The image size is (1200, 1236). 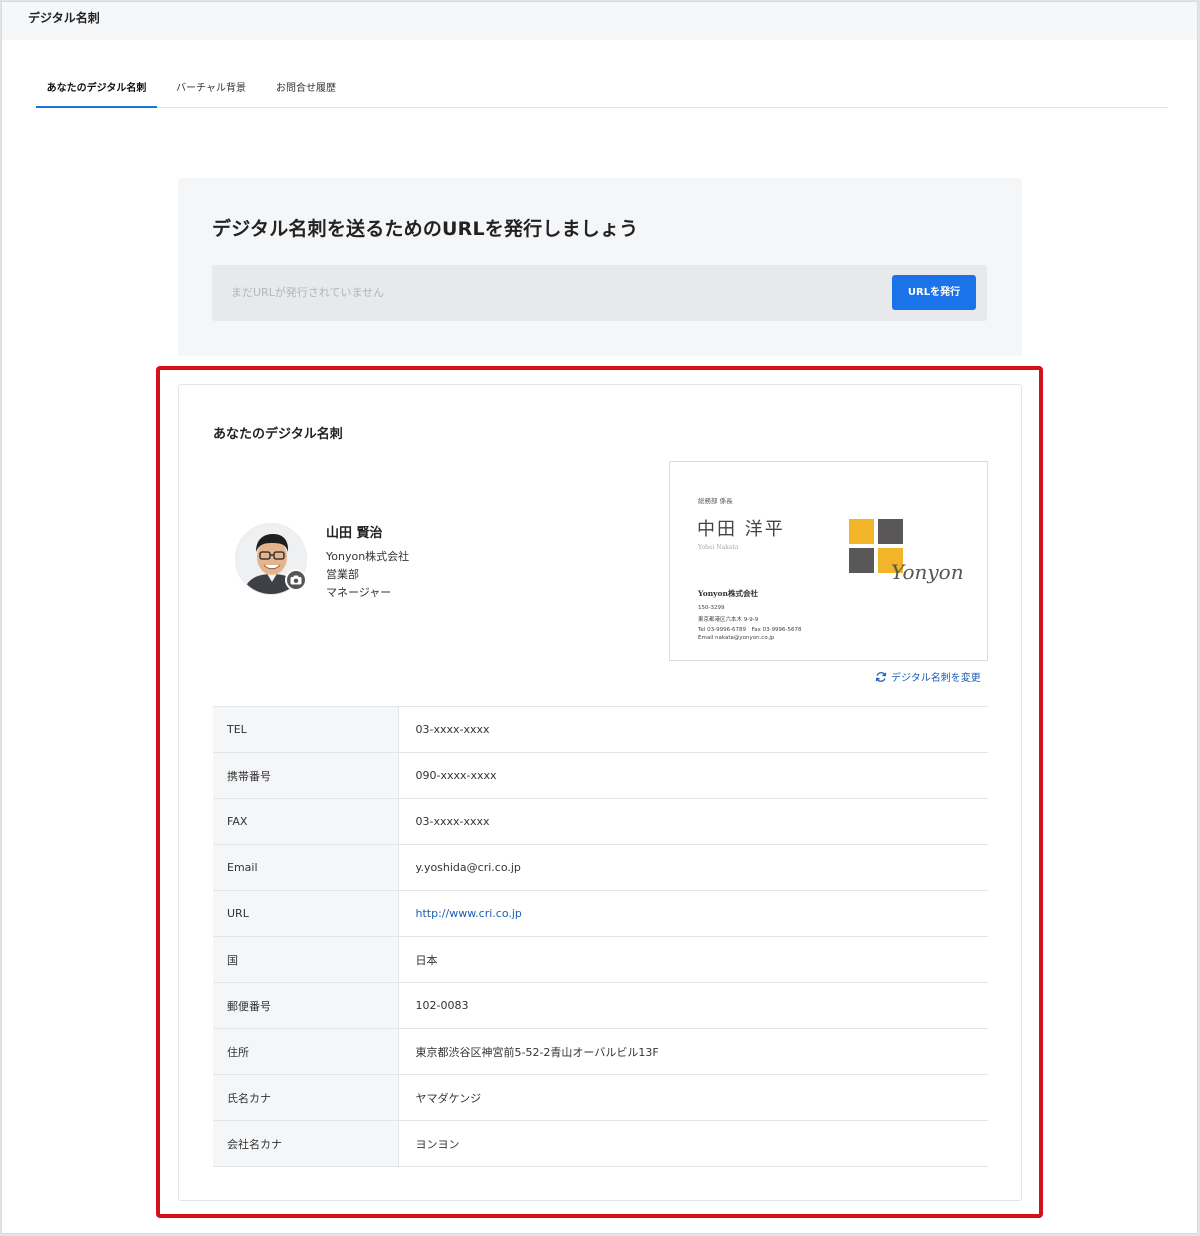 What do you see at coordinates (96, 92) in the screenshot?
I see `tab-digital-card: あなたのデジタル名刺` at bounding box center [96, 92].